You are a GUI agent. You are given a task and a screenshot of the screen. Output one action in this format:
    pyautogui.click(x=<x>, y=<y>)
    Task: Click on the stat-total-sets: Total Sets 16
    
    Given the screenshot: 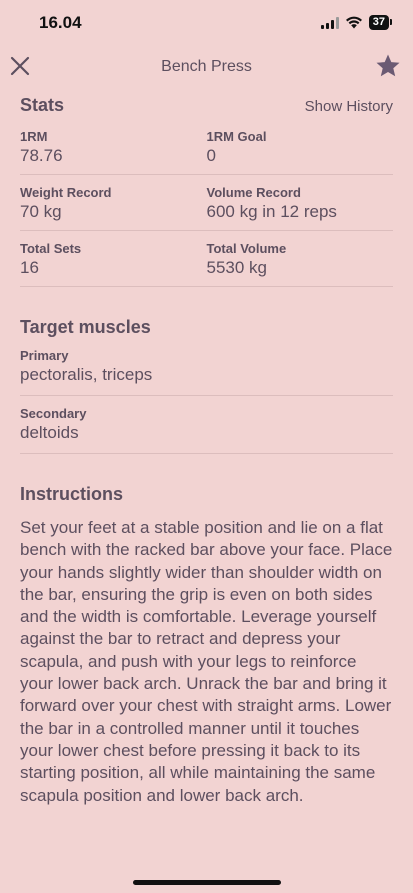 What is the action you would take?
    pyautogui.click(x=113, y=259)
    